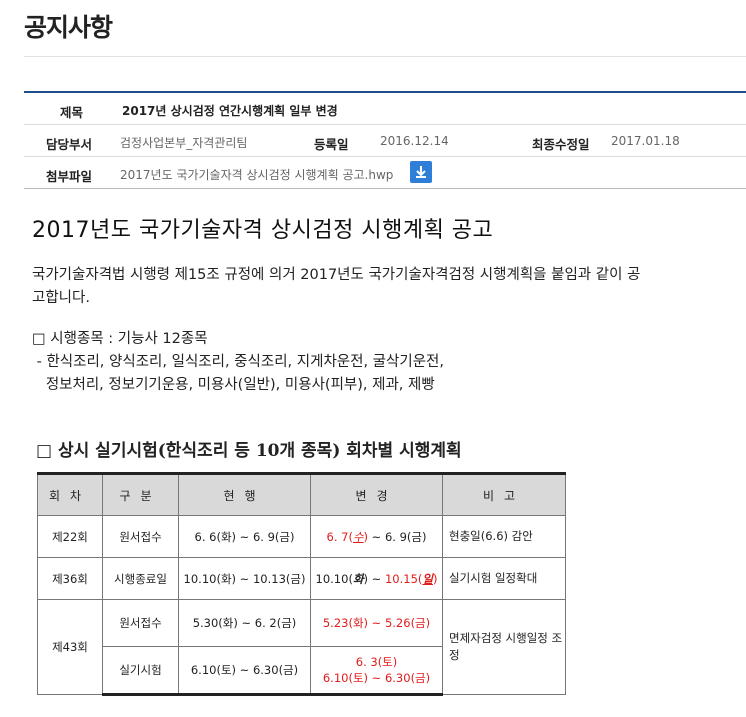 The image size is (746, 717). Describe the element at coordinates (244, 623) in the screenshot. I see `current-cell: 5.30(화) ~ 6. 2(금)` at that location.